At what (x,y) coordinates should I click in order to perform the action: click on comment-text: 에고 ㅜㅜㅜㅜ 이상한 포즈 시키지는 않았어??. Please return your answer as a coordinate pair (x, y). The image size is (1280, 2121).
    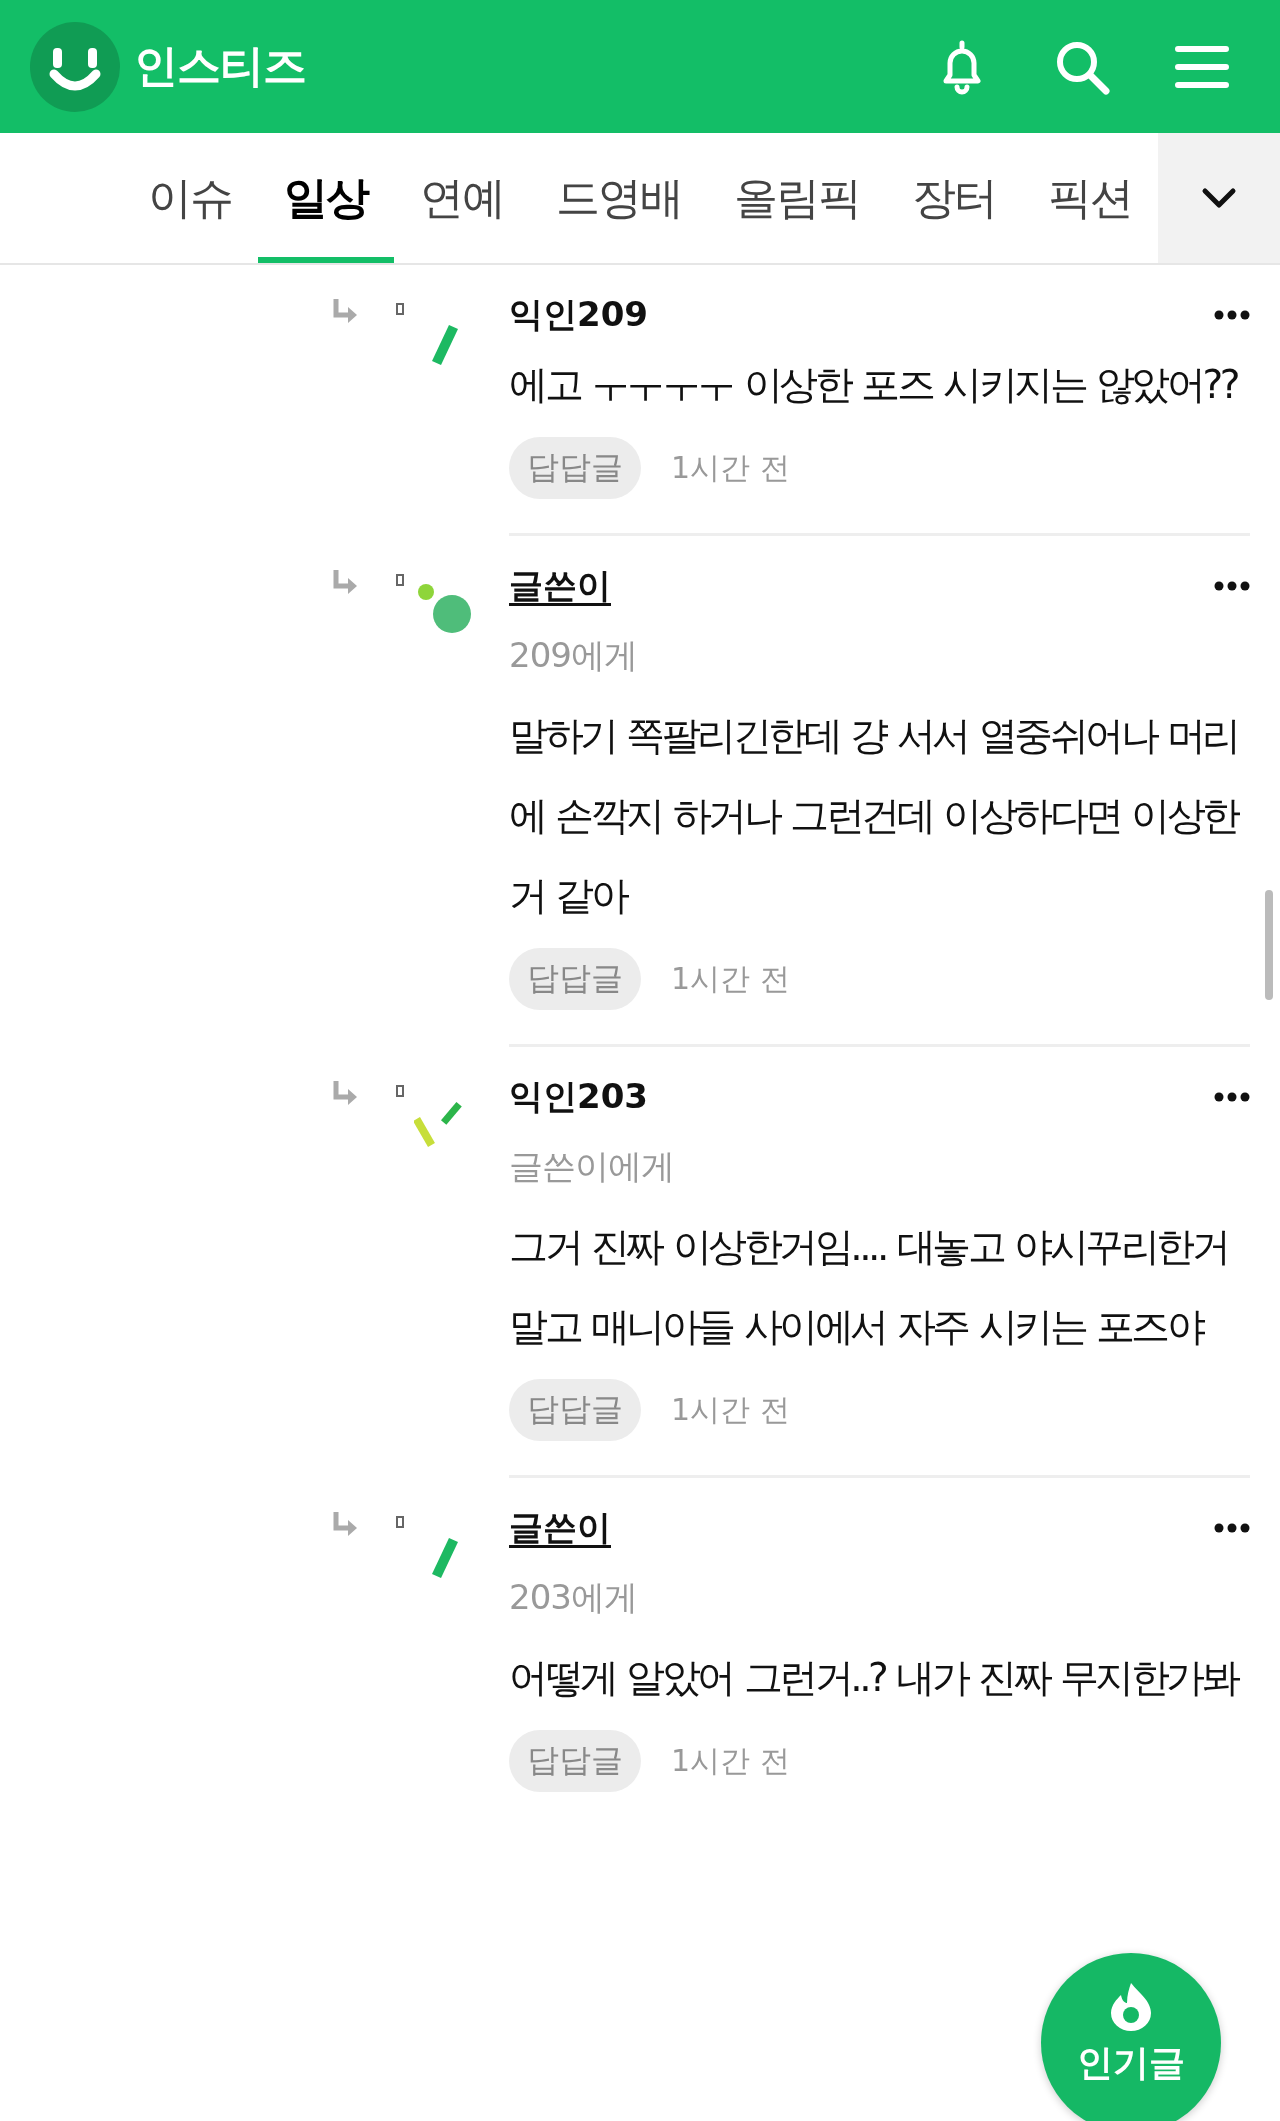
    Looking at the image, I should click on (874, 385).